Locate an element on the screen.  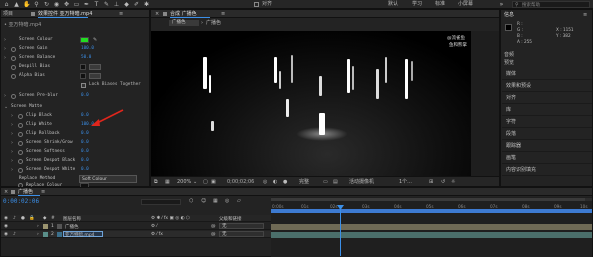
right-panel-item-tracker: 跟踪器 is located at coordinates (547, 146).